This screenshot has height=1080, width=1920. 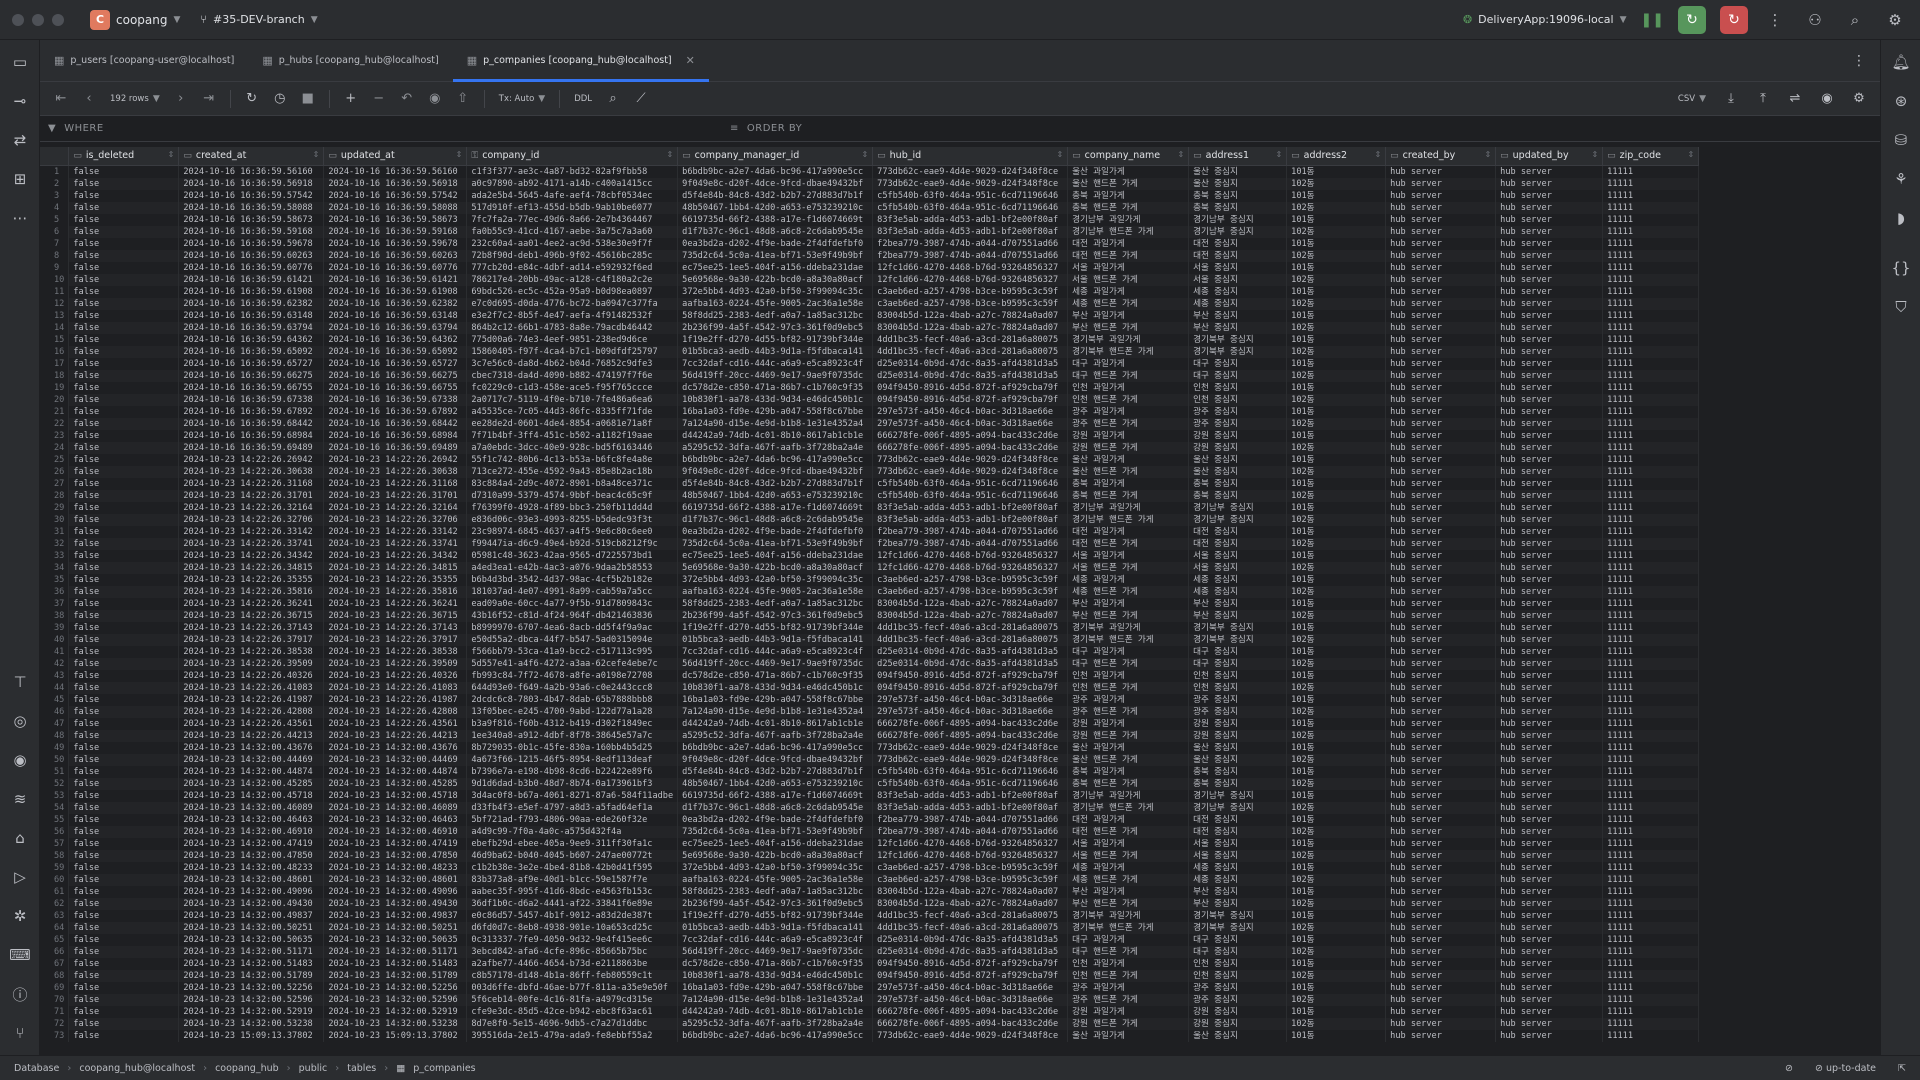 What do you see at coordinates (970, 279) in the screenshot?
I see `table-cell: 12fc1d66-4270-4468-b76d-93264856327` at bounding box center [970, 279].